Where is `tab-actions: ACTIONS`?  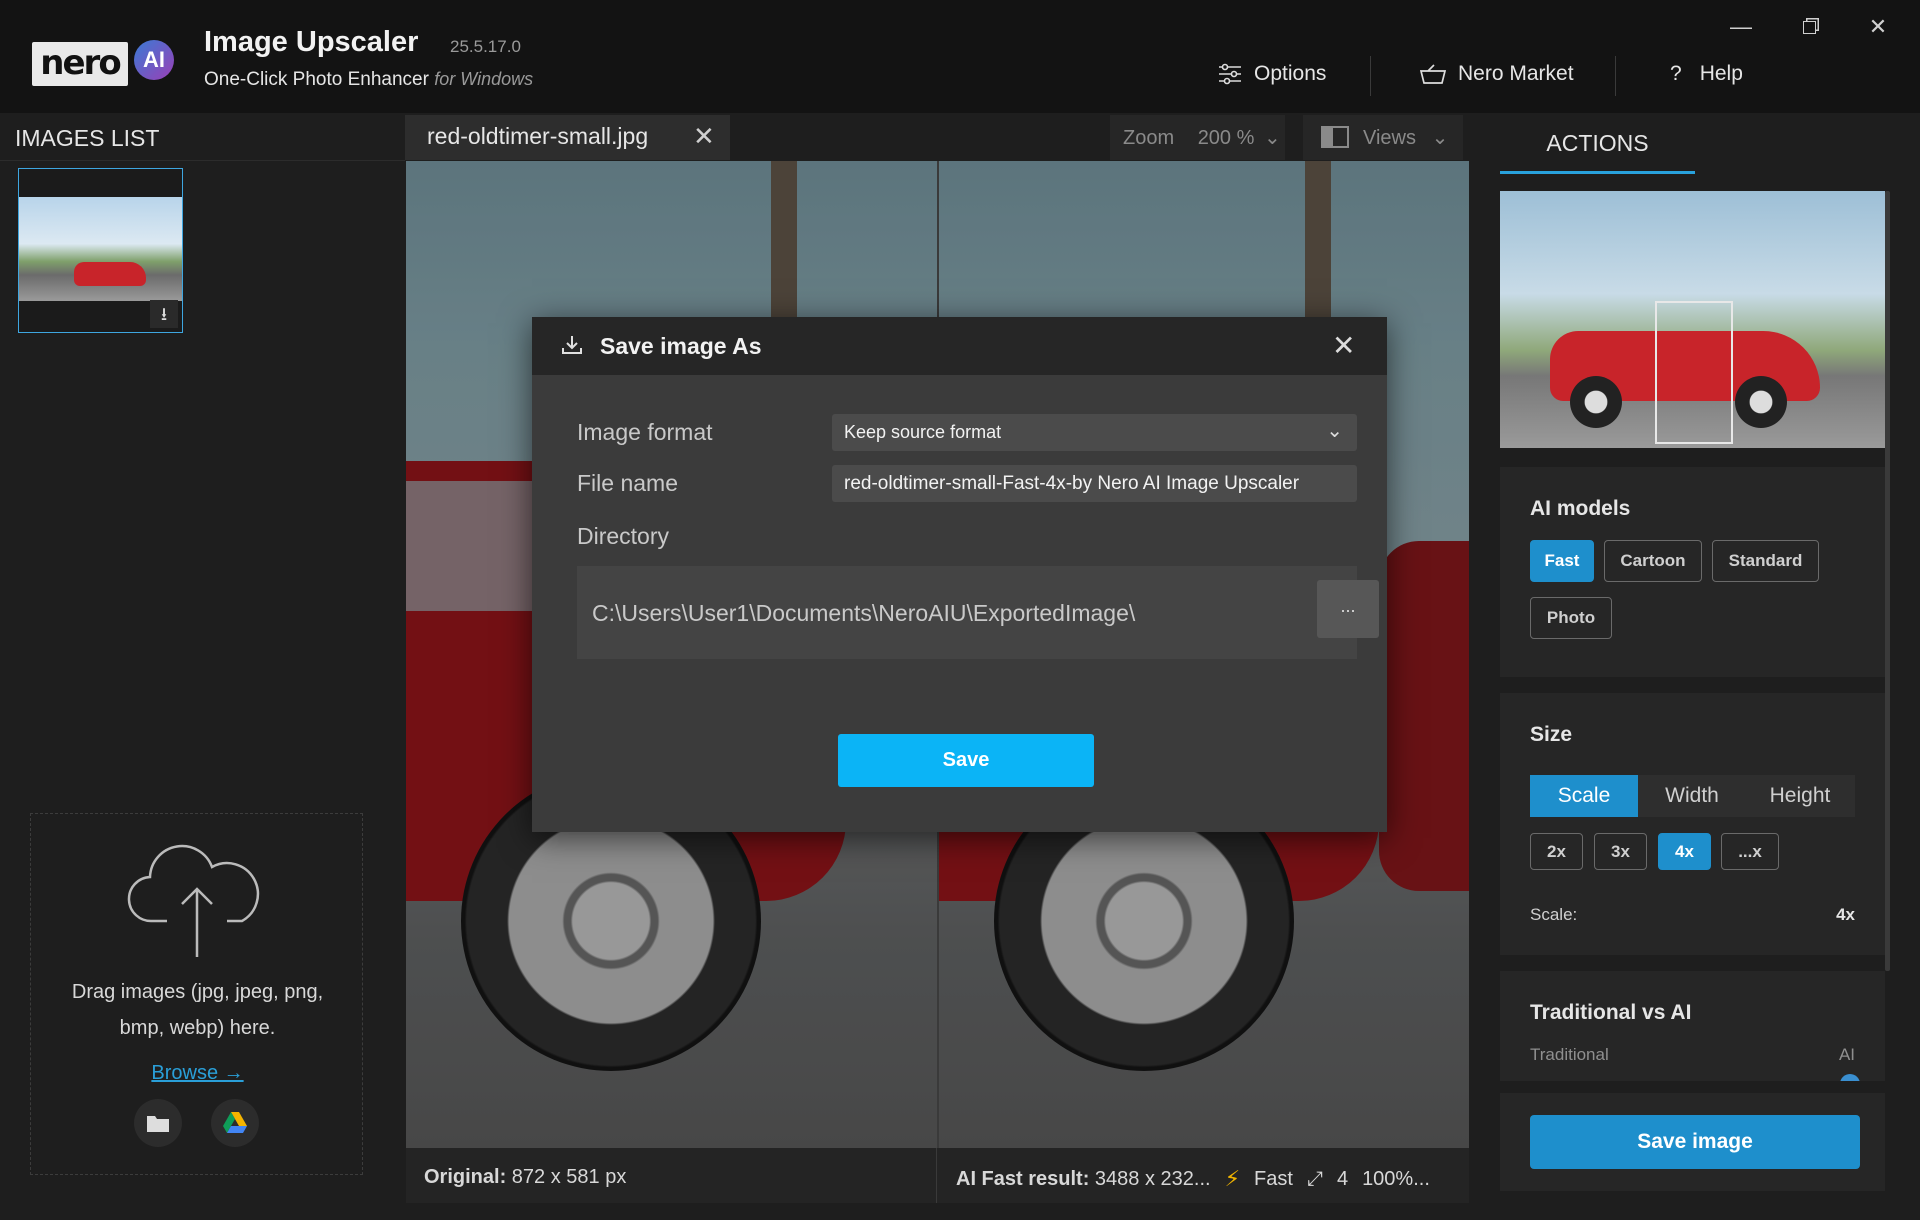 tab-actions: ACTIONS is located at coordinates (1597, 145).